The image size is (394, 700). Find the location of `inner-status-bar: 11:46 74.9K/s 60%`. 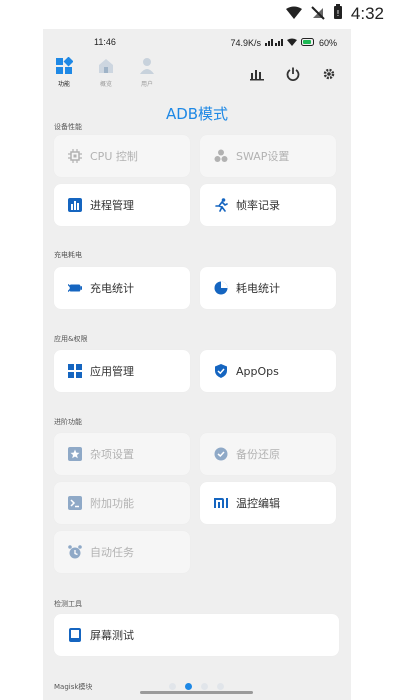

inner-status-bar: 11:46 74.9K/s 60% is located at coordinates (197, 42).